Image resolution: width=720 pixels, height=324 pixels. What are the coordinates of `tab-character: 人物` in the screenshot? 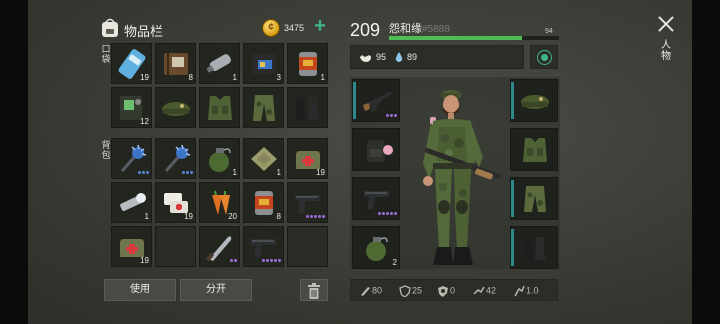 It's located at (666, 51).